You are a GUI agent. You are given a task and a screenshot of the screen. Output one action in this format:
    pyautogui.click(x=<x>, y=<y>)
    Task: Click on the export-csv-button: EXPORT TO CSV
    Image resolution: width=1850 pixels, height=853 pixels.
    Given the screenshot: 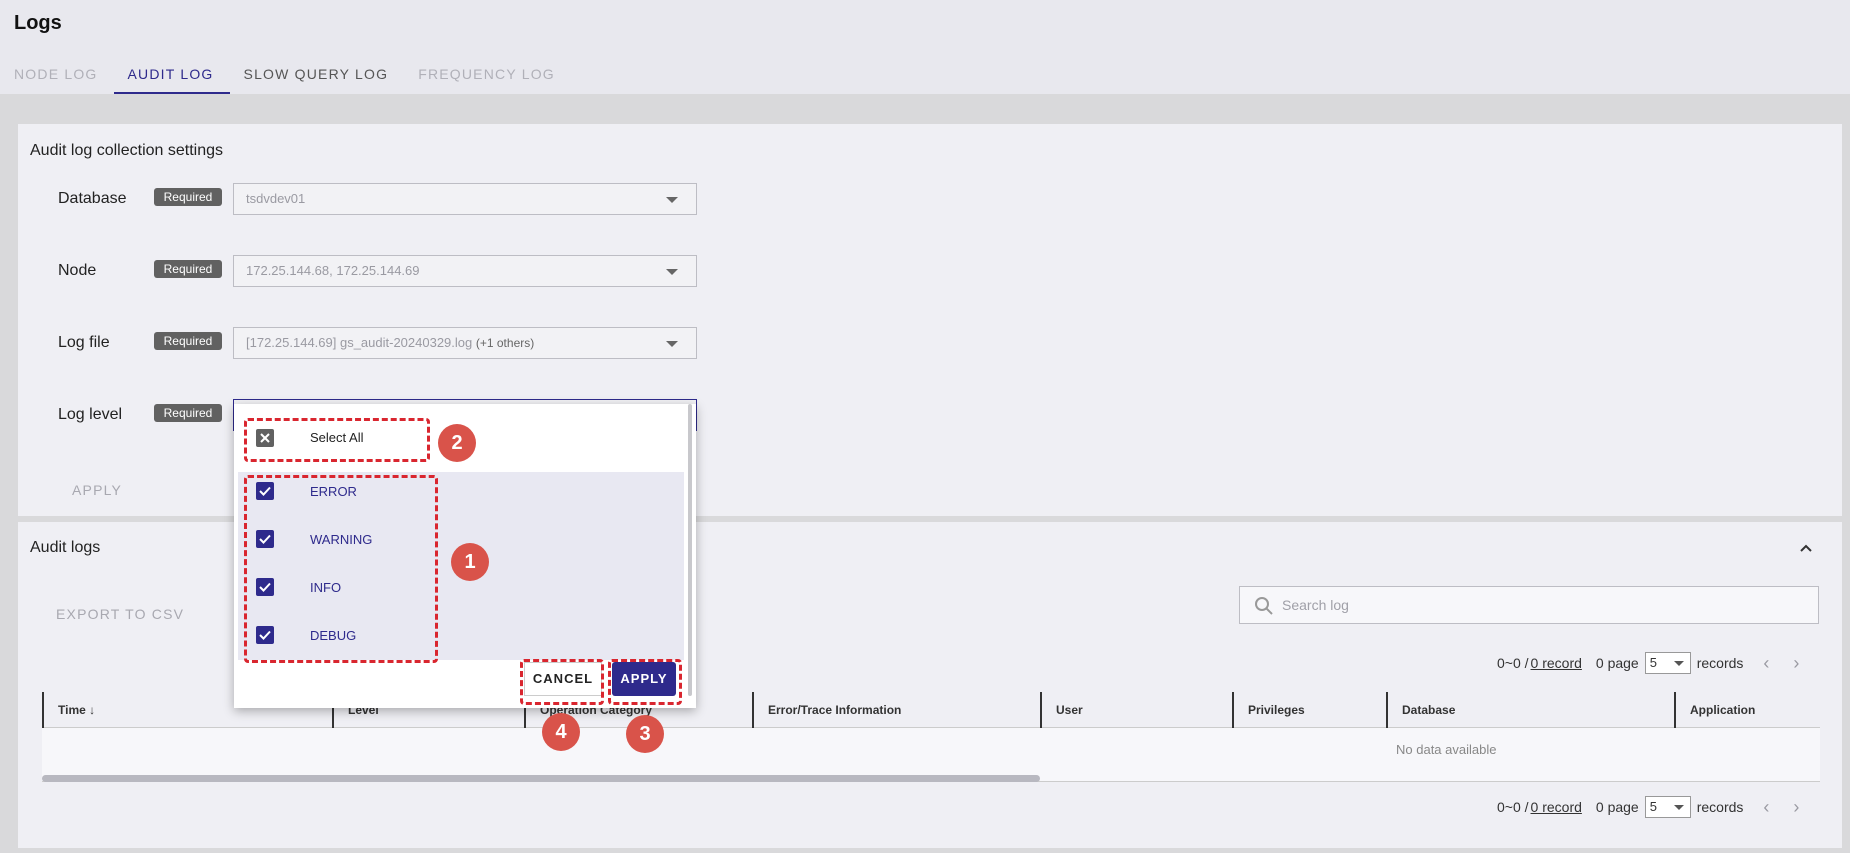 What is the action you would take?
    pyautogui.click(x=120, y=614)
    